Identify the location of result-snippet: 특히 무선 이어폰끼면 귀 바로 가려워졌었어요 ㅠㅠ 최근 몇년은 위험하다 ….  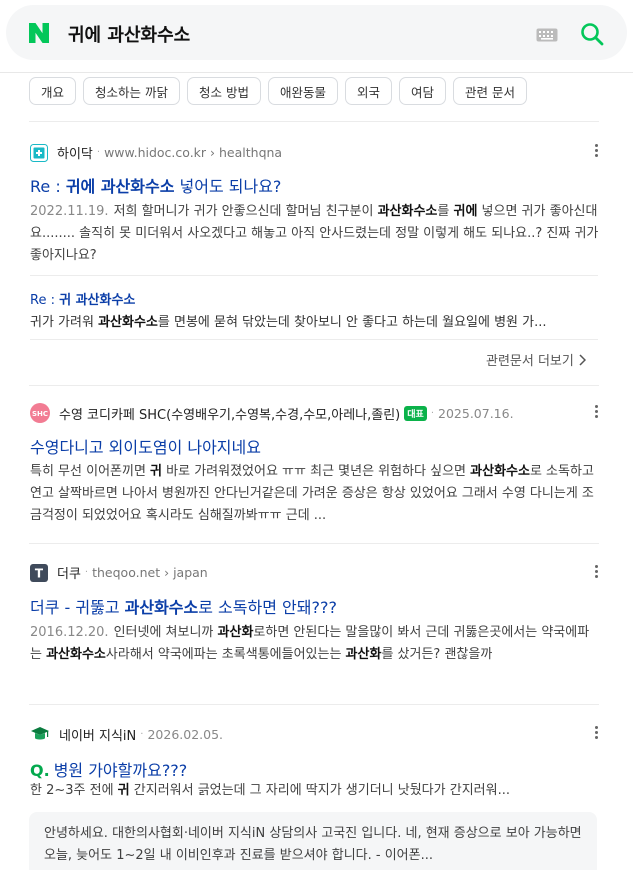
(312, 493).